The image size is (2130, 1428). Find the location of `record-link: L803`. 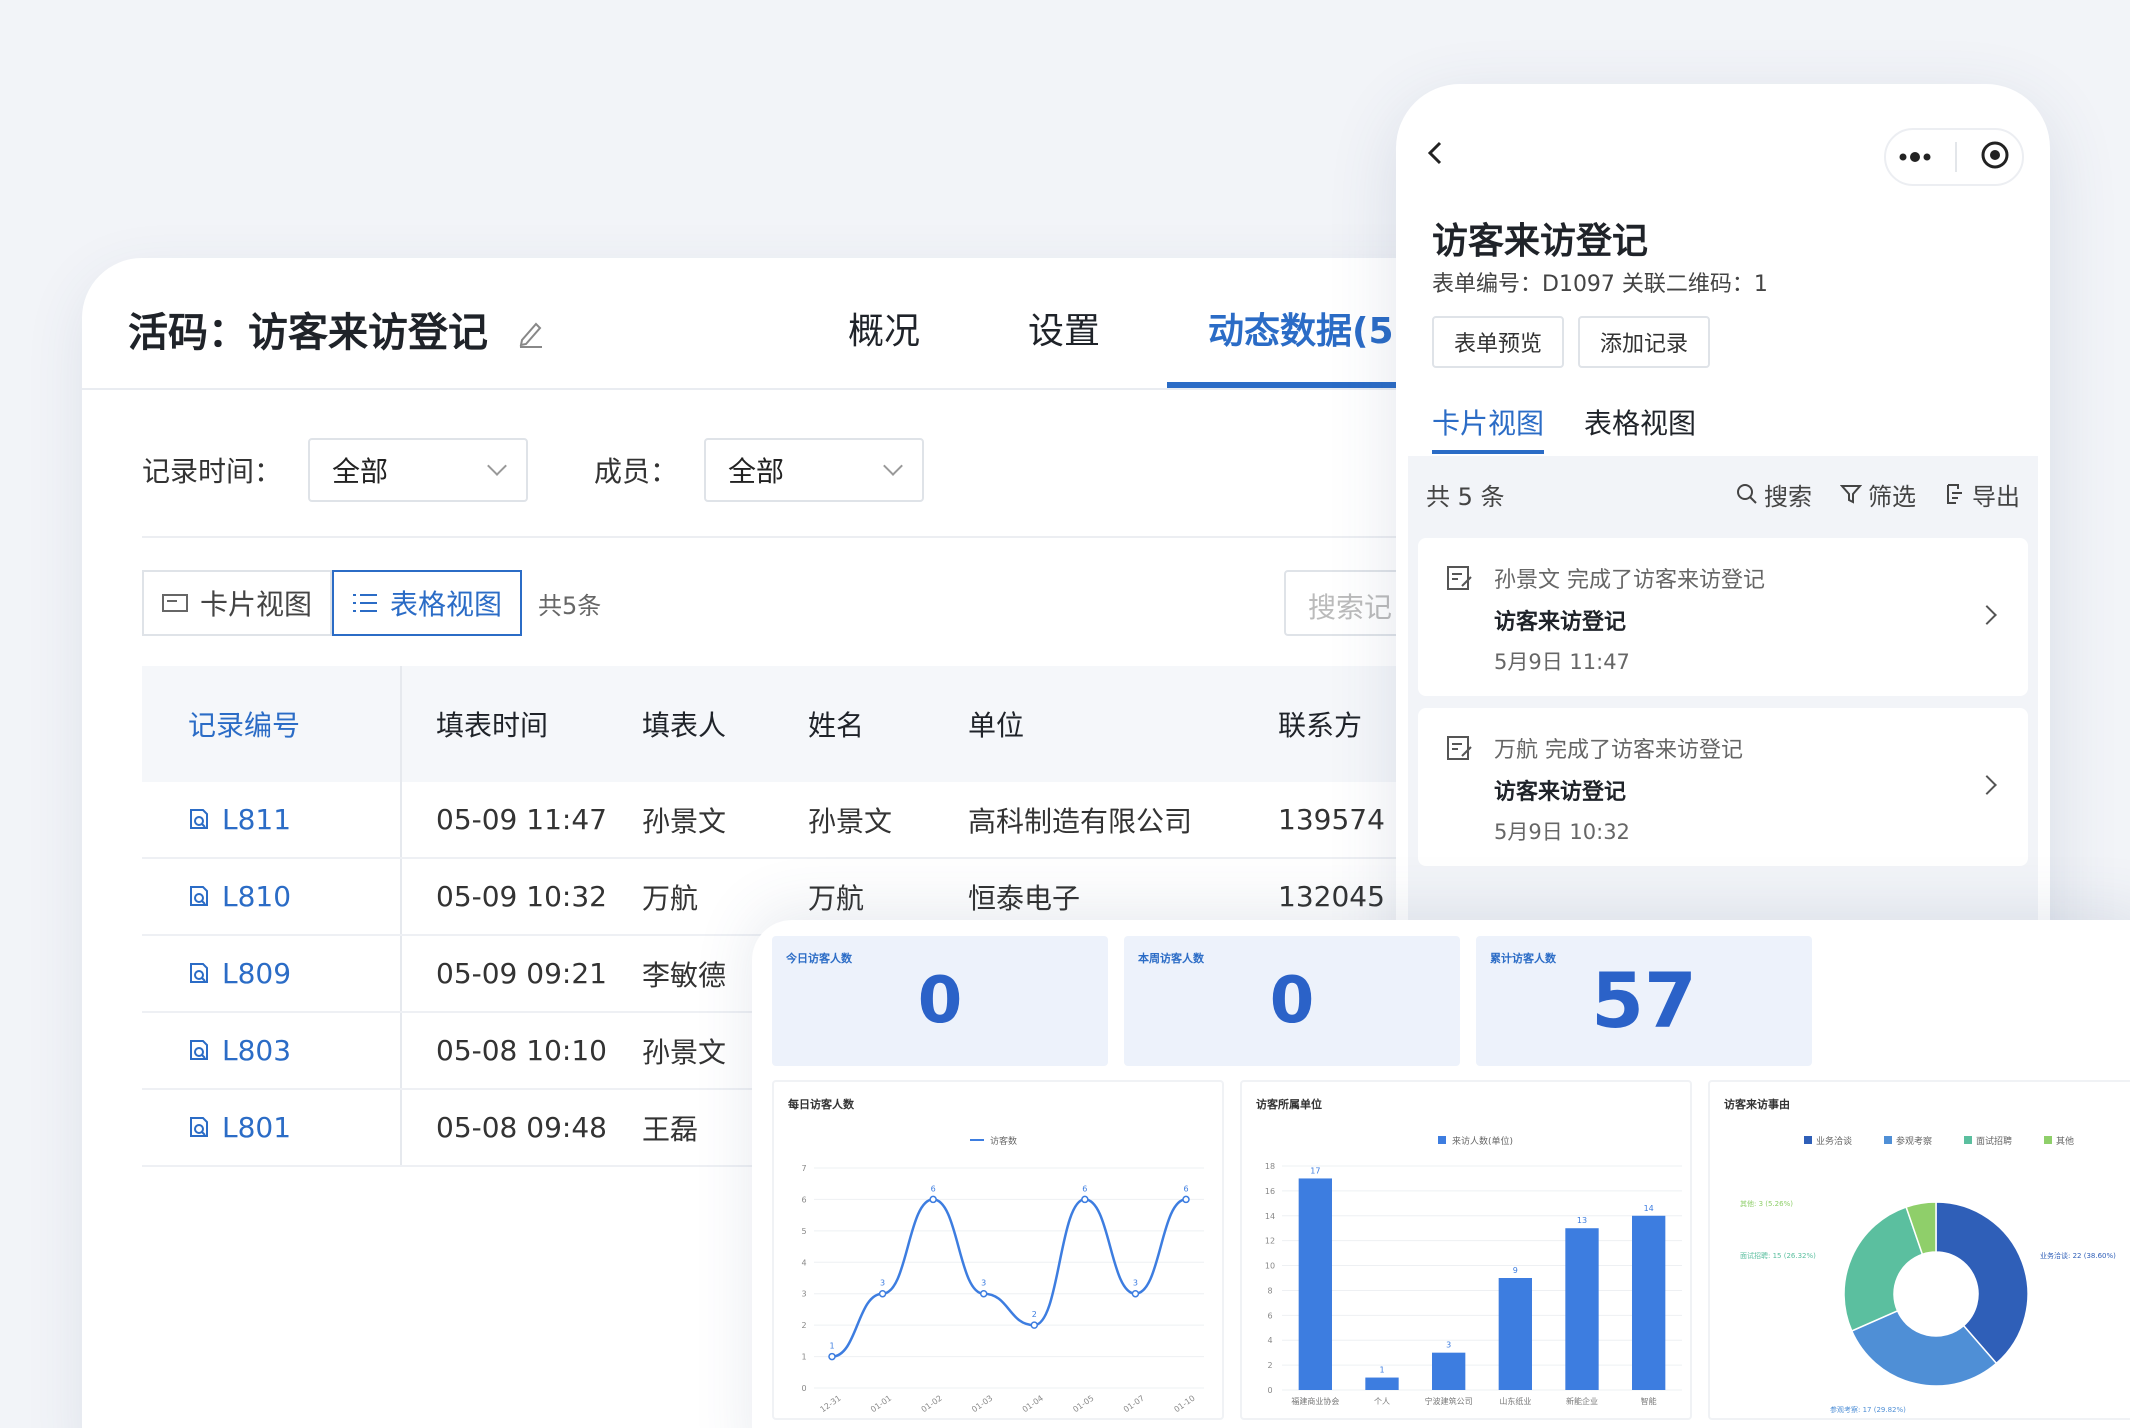

record-link: L803 is located at coordinates (239, 1050).